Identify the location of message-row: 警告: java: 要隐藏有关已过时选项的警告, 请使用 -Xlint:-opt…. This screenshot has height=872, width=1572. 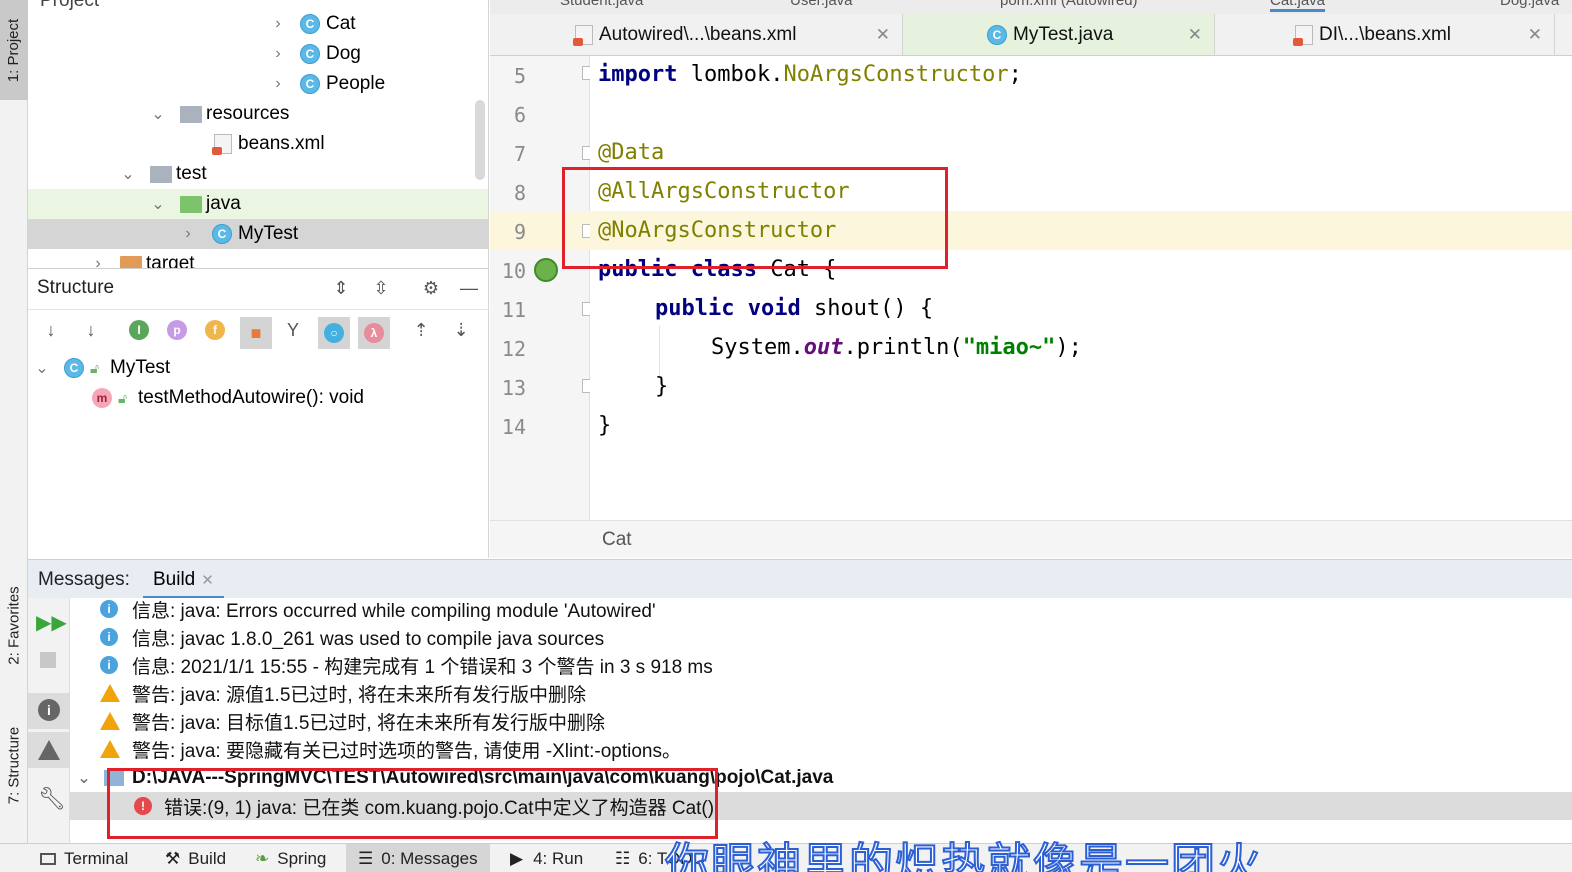
(390, 749).